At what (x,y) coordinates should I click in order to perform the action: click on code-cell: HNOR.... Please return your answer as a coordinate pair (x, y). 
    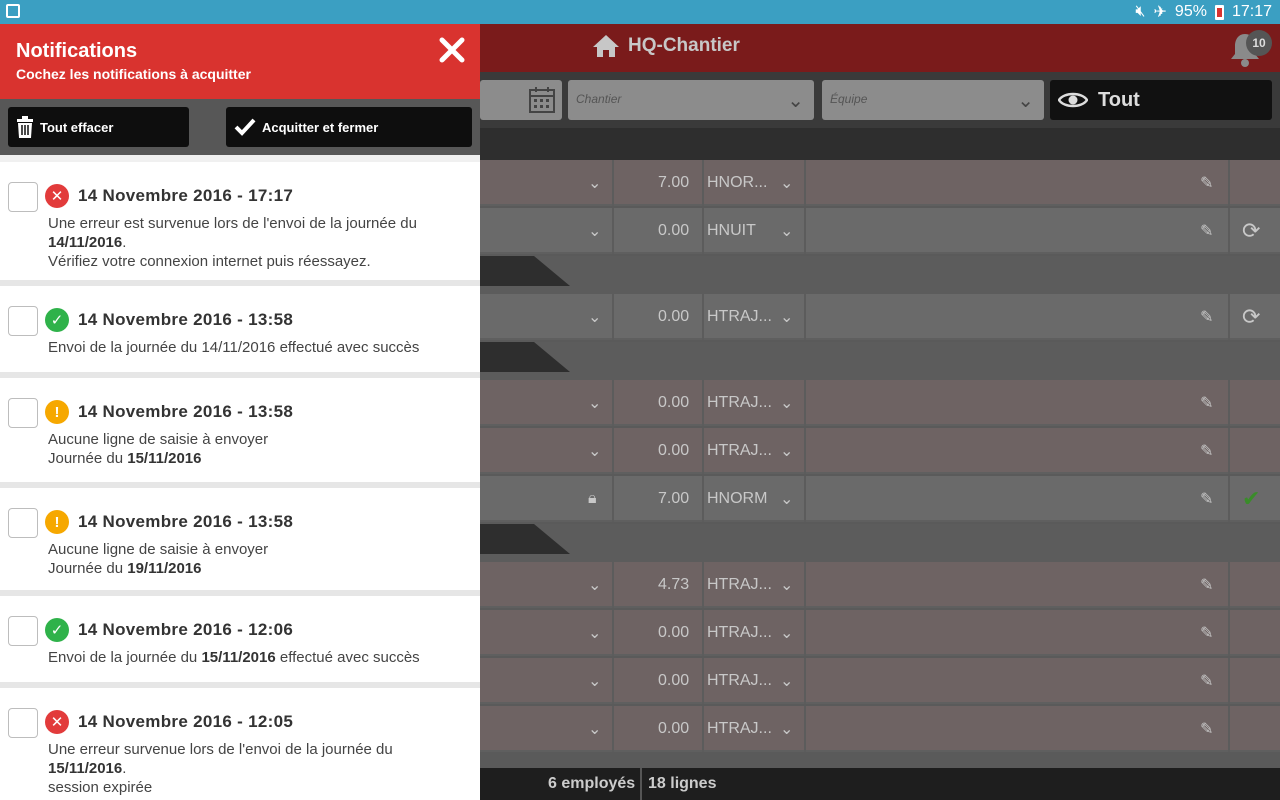
    Looking at the image, I should click on (737, 183).